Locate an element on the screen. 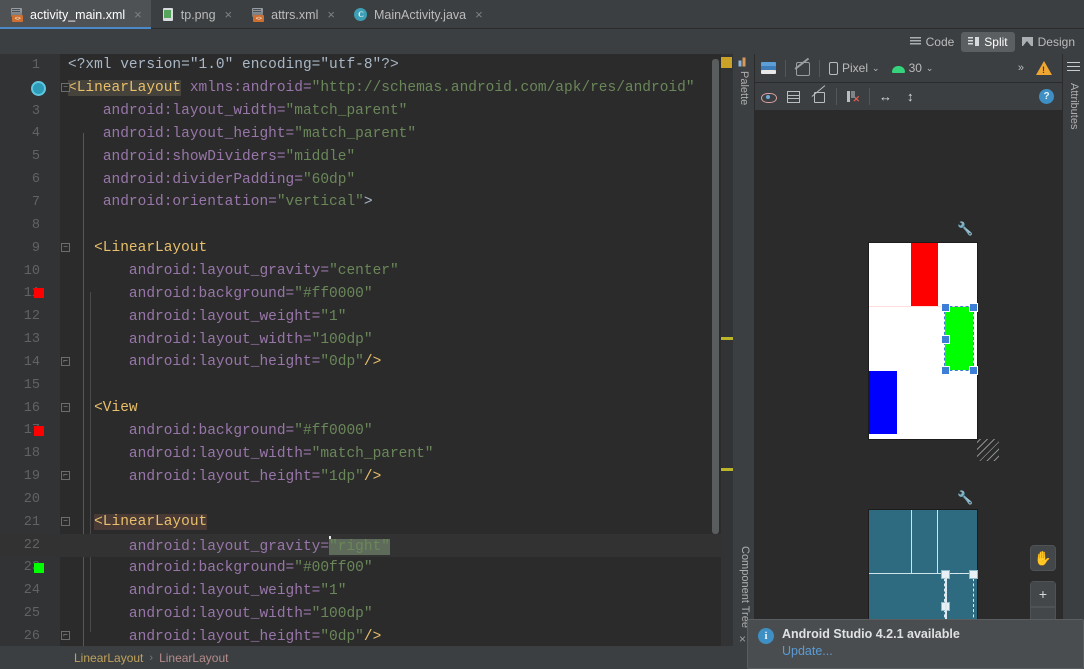  code-line: 9 − <LinearLayout is located at coordinates (366, 248).